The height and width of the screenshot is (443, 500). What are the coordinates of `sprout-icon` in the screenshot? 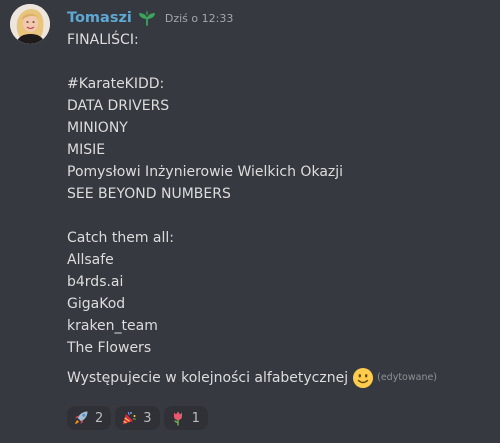 It's located at (147, 18).